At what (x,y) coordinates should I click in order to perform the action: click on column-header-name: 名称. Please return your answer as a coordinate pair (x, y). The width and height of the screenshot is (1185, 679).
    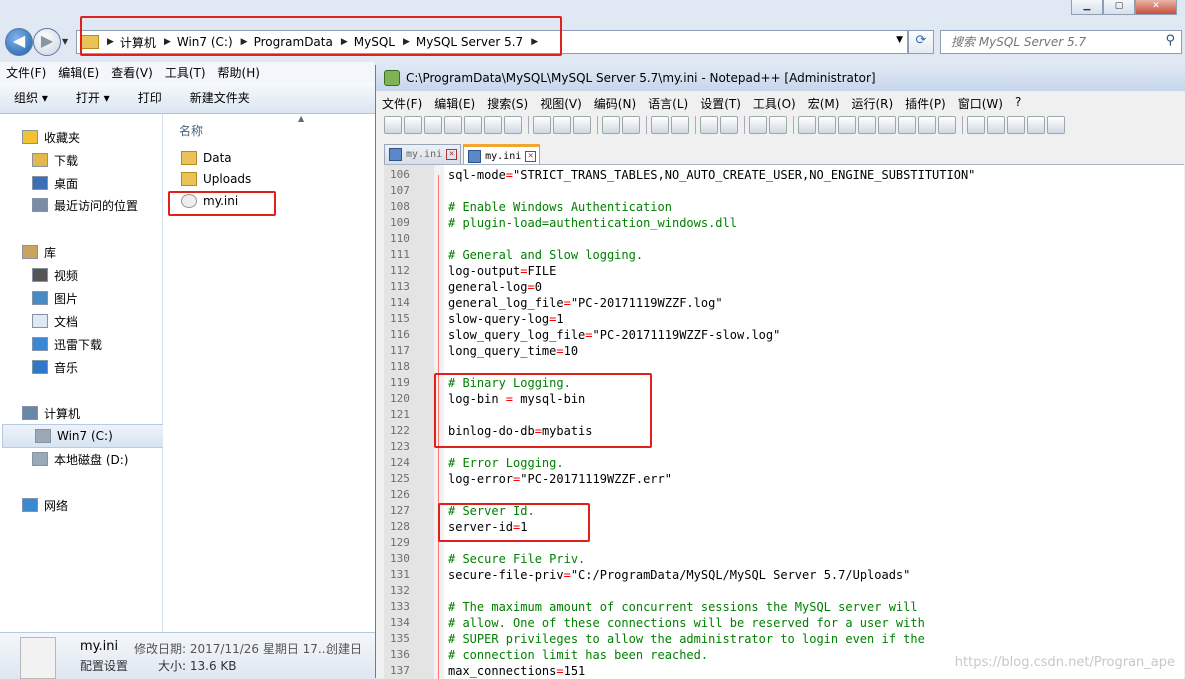
    Looking at the image, I should click on (191, 130).